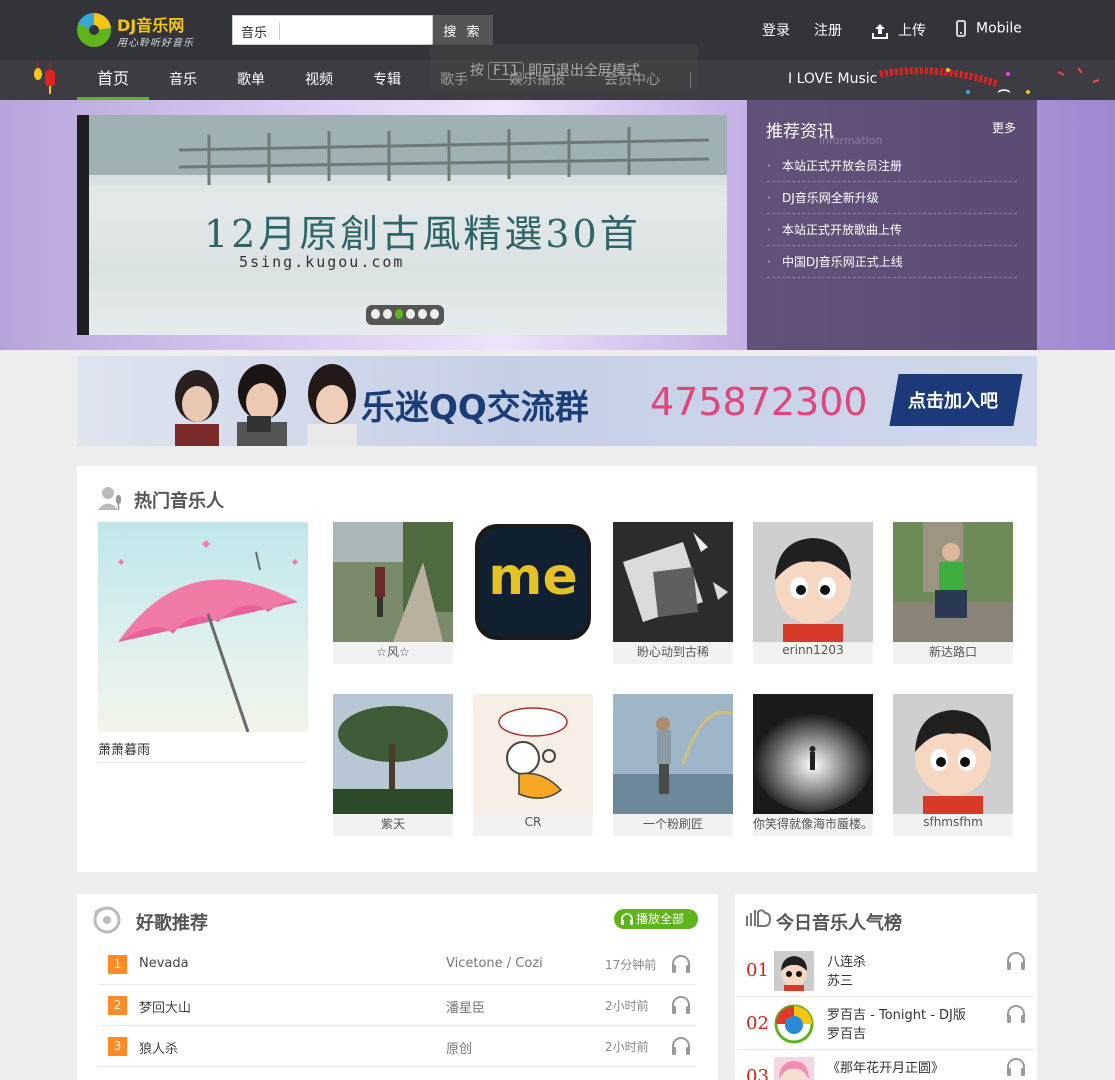 This screenshot has width=1115, height=1080. Describe the element at coordinates (117, 1046) in the screenshot. I see `song-rank: 3` at that location.